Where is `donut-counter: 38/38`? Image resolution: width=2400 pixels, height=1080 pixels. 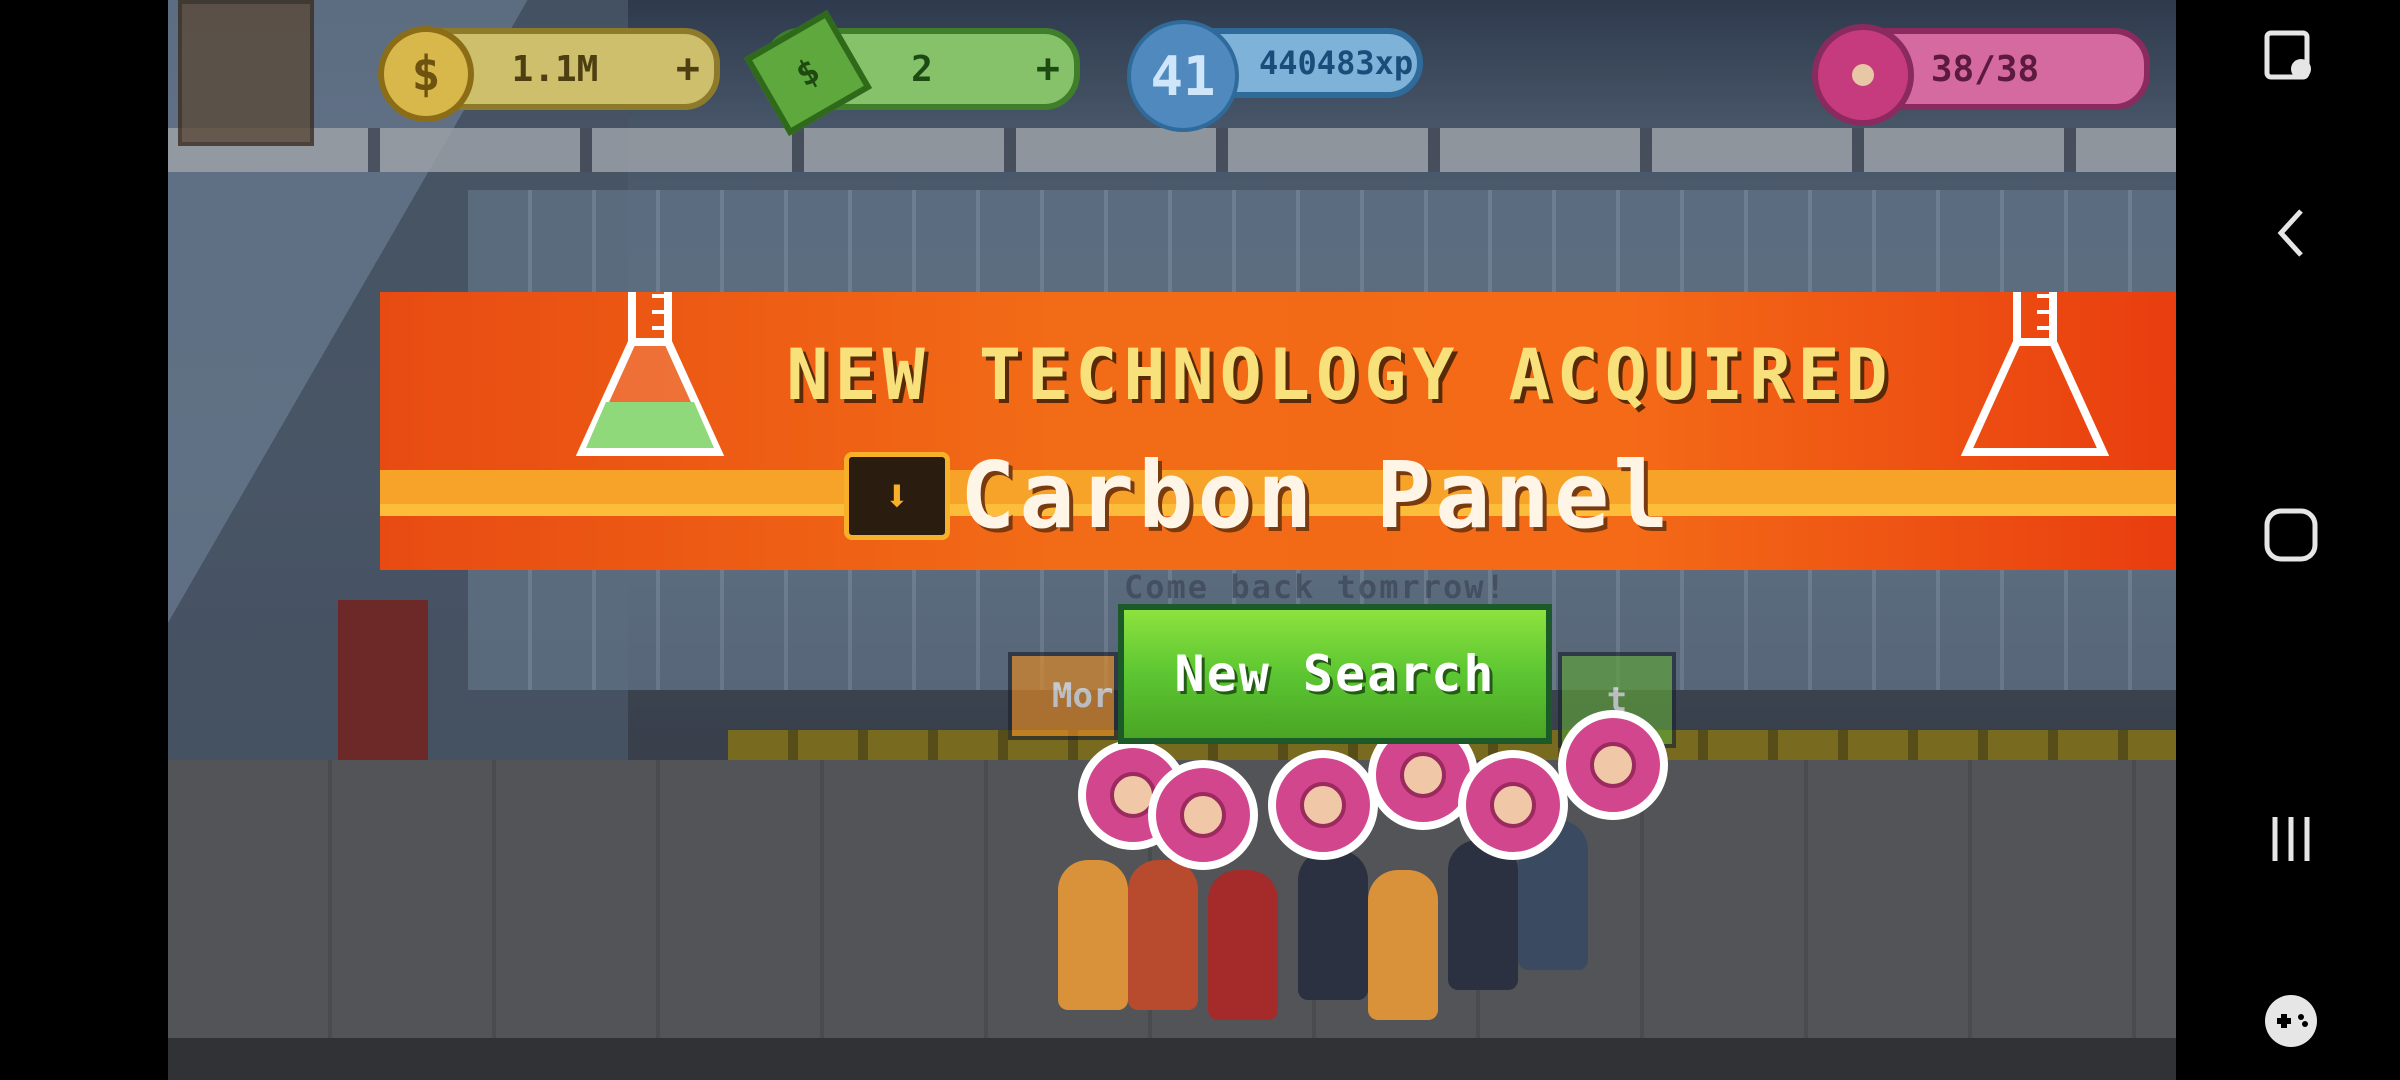 donut-counter: 38/38 is located at coordinates (1981, 75).